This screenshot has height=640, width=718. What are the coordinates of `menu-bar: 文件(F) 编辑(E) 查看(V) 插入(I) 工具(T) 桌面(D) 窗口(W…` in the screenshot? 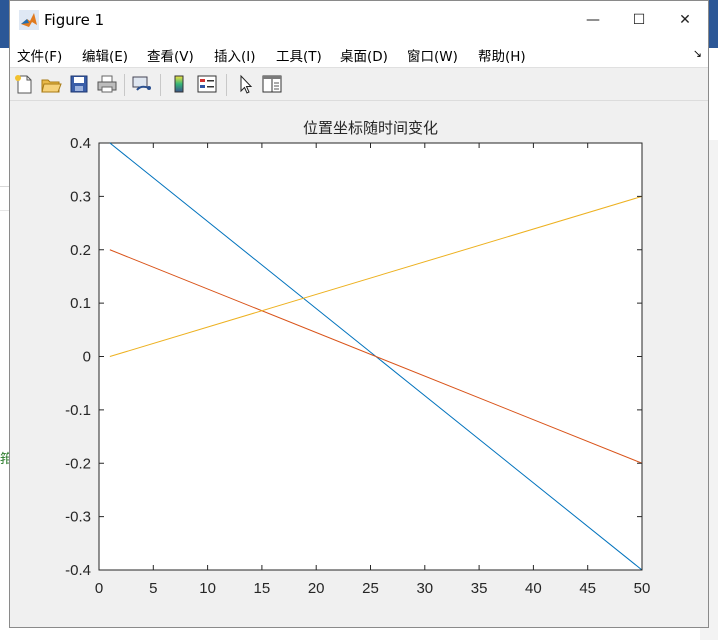 It's located at (359, 53).